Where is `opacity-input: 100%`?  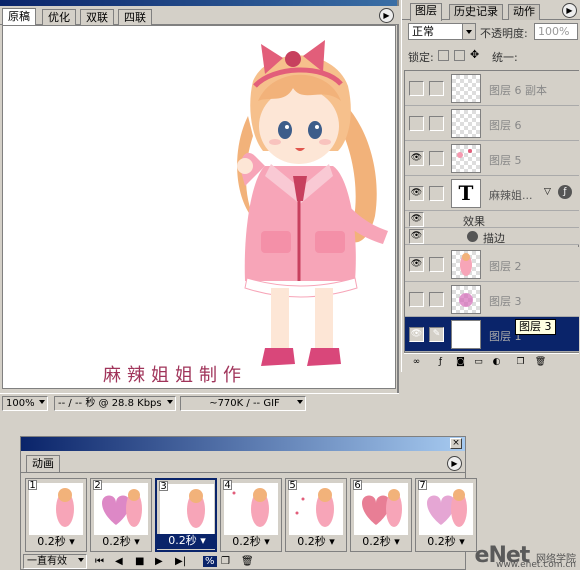 opacity-input: 100% is located at coordinates (556, 31).